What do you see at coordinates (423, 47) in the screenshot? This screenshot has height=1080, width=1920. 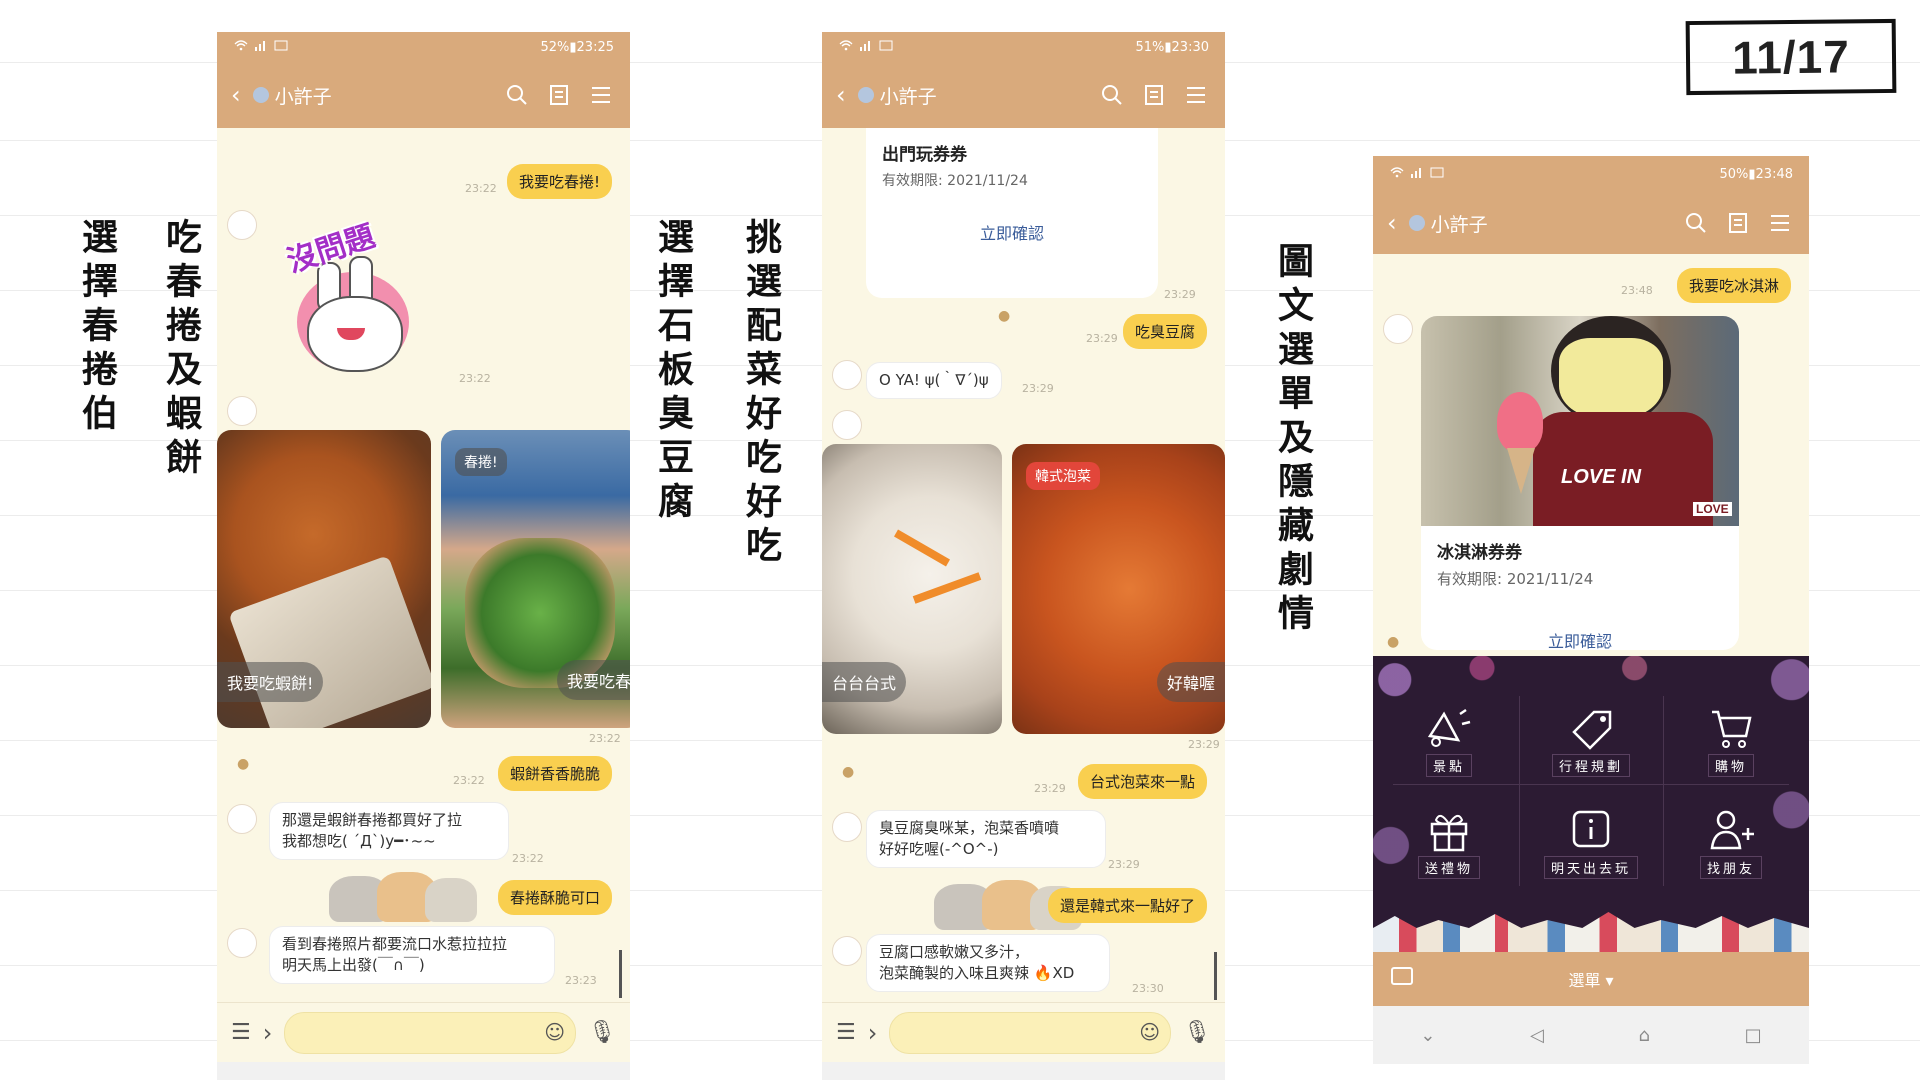 I see `status-bar: 52%▮23:25` at bounding box center [423, 47].